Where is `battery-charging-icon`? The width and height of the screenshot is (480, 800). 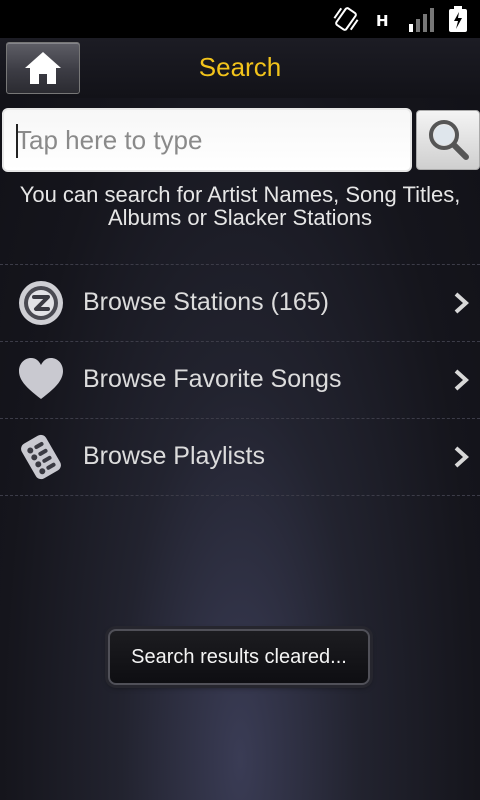 battery-charging-icon is located at coordinates (458, 19).